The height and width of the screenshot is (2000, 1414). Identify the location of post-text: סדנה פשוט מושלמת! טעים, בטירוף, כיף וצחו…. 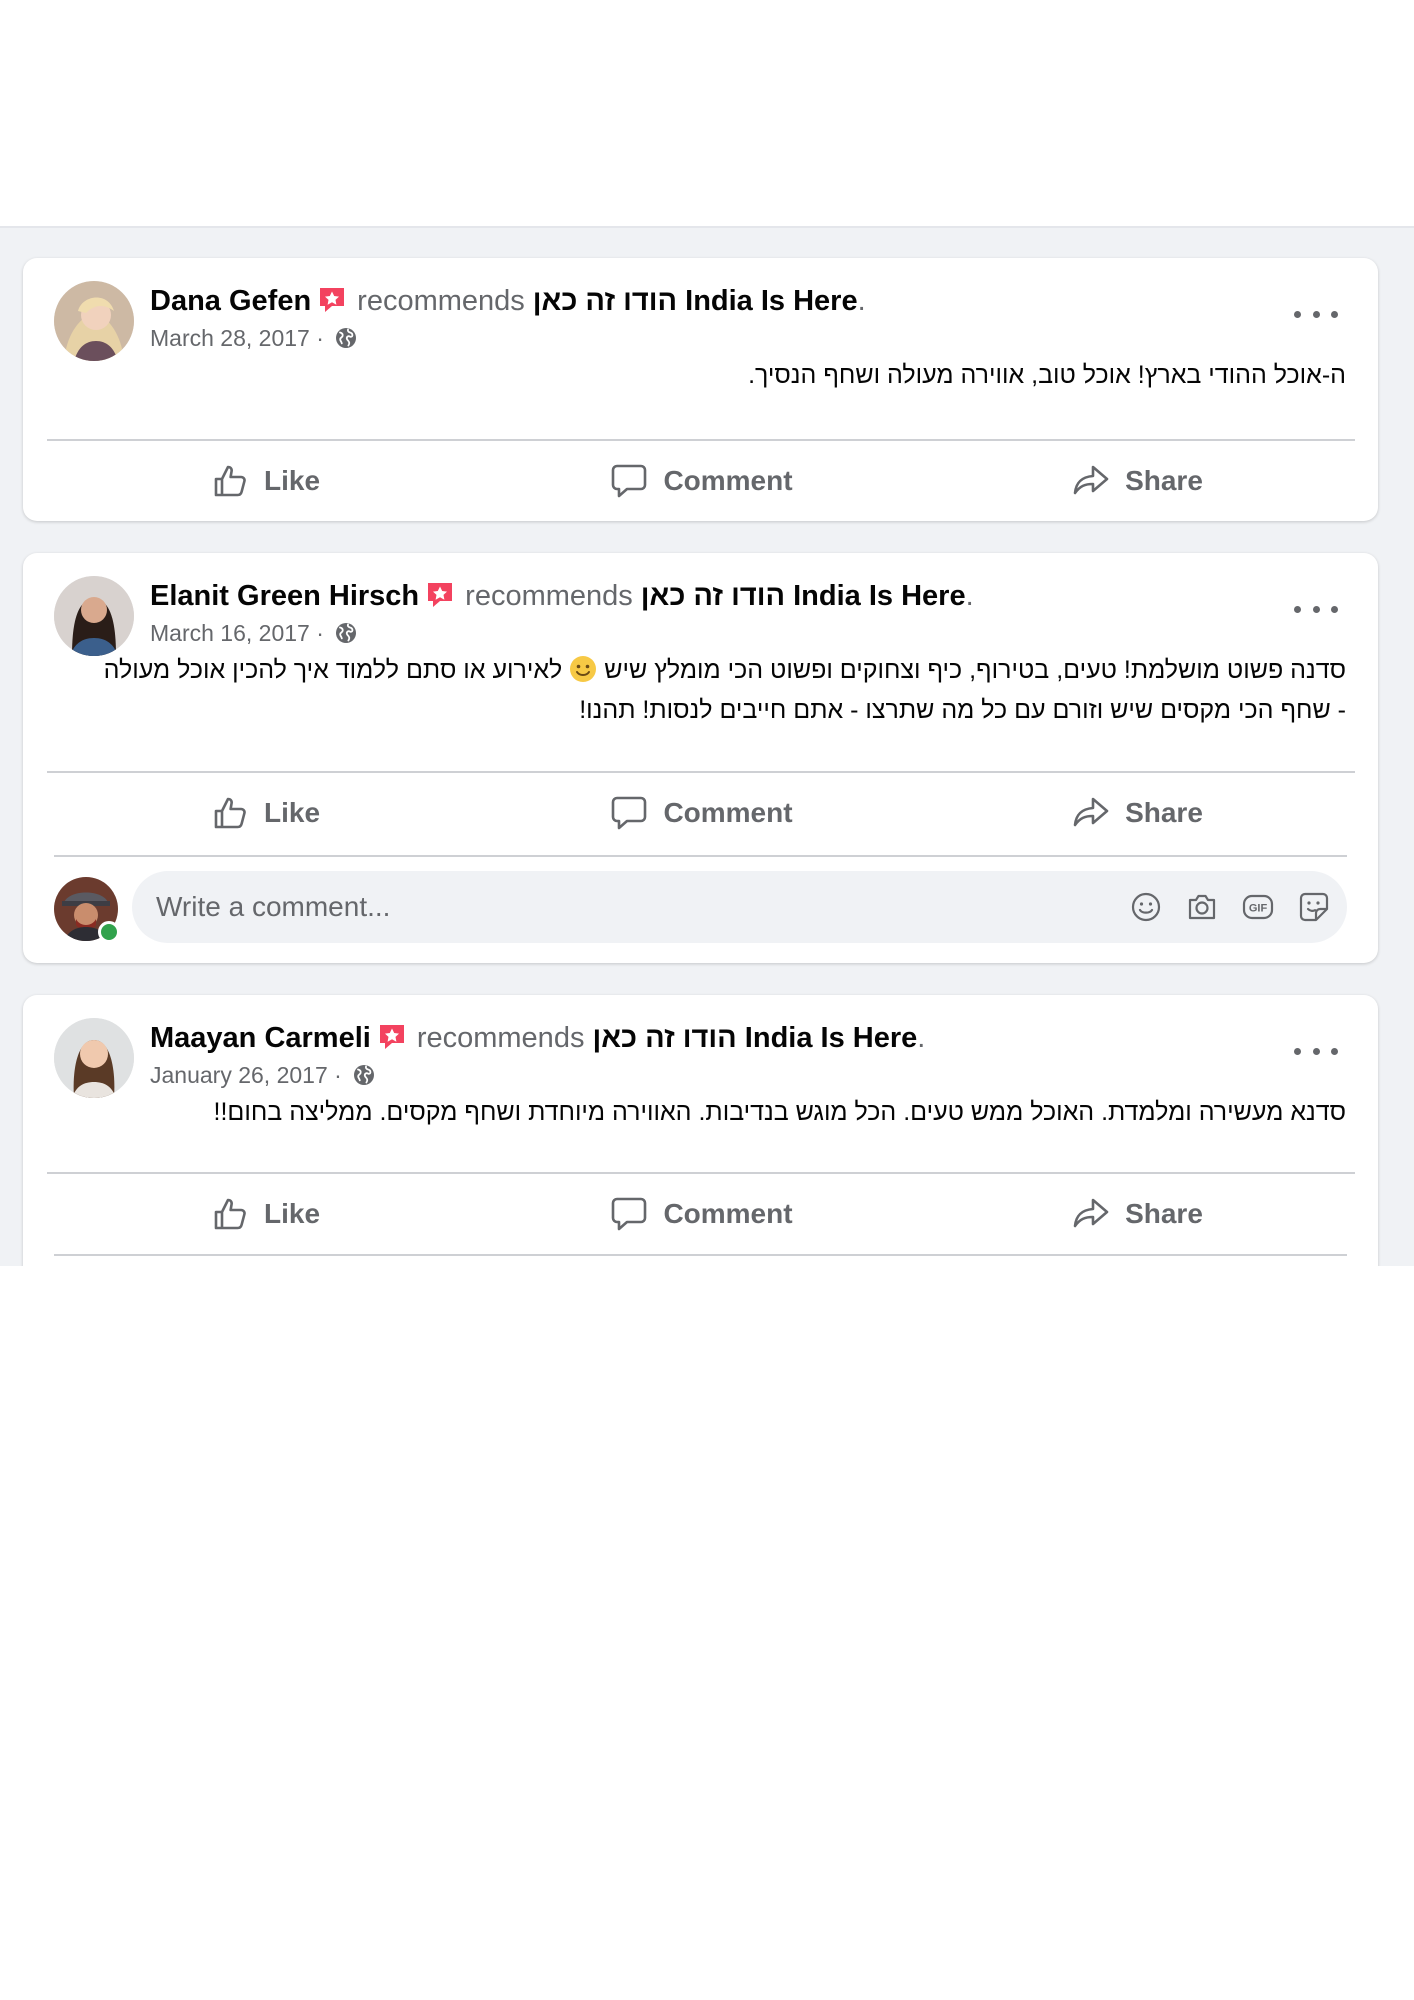
(700, 690).